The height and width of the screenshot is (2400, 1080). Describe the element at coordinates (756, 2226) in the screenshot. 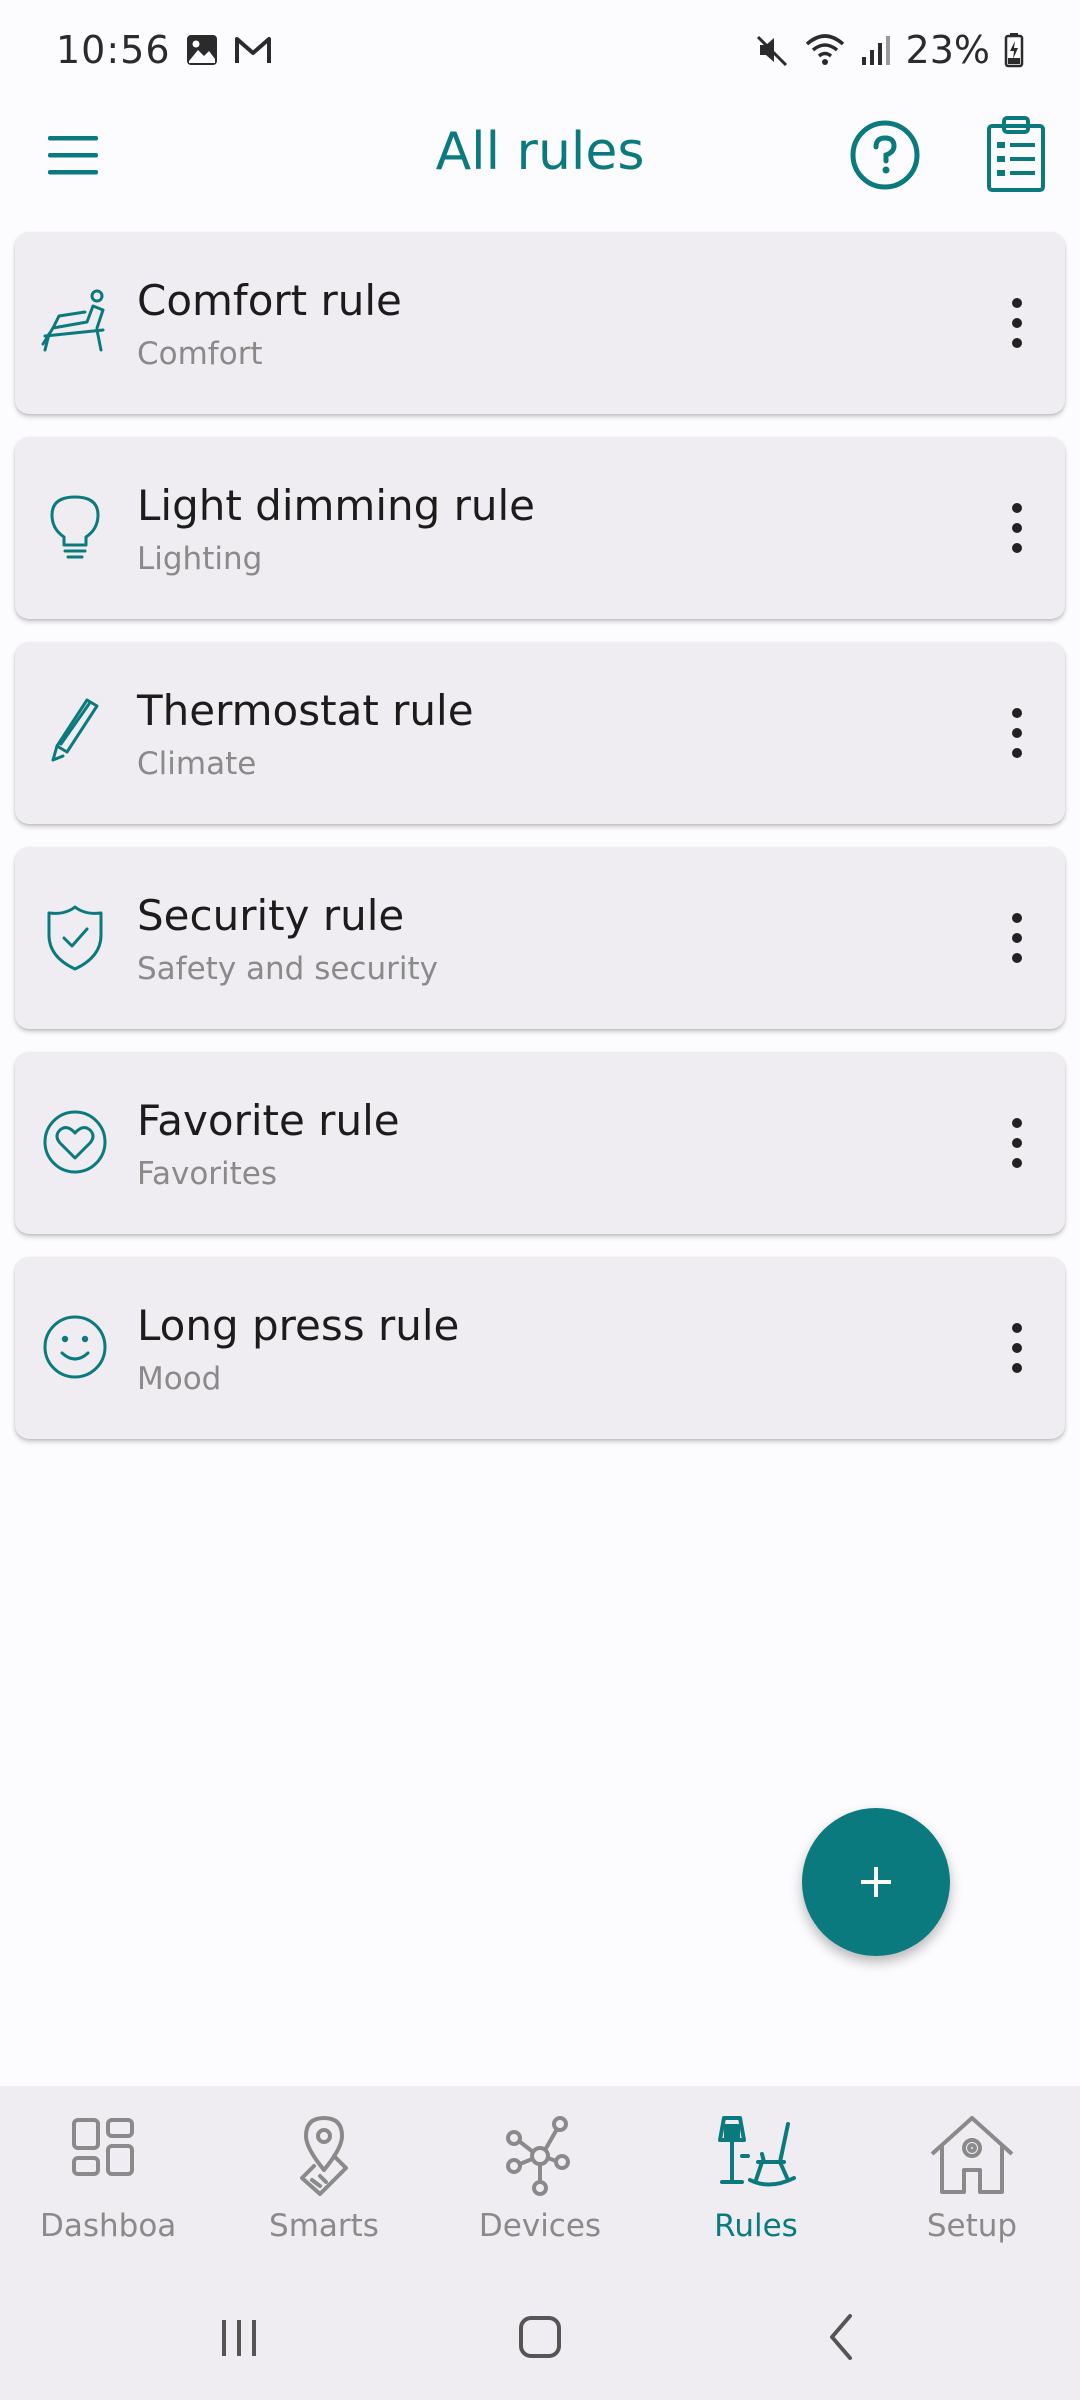

I see `nav-label: Rules` at that location.